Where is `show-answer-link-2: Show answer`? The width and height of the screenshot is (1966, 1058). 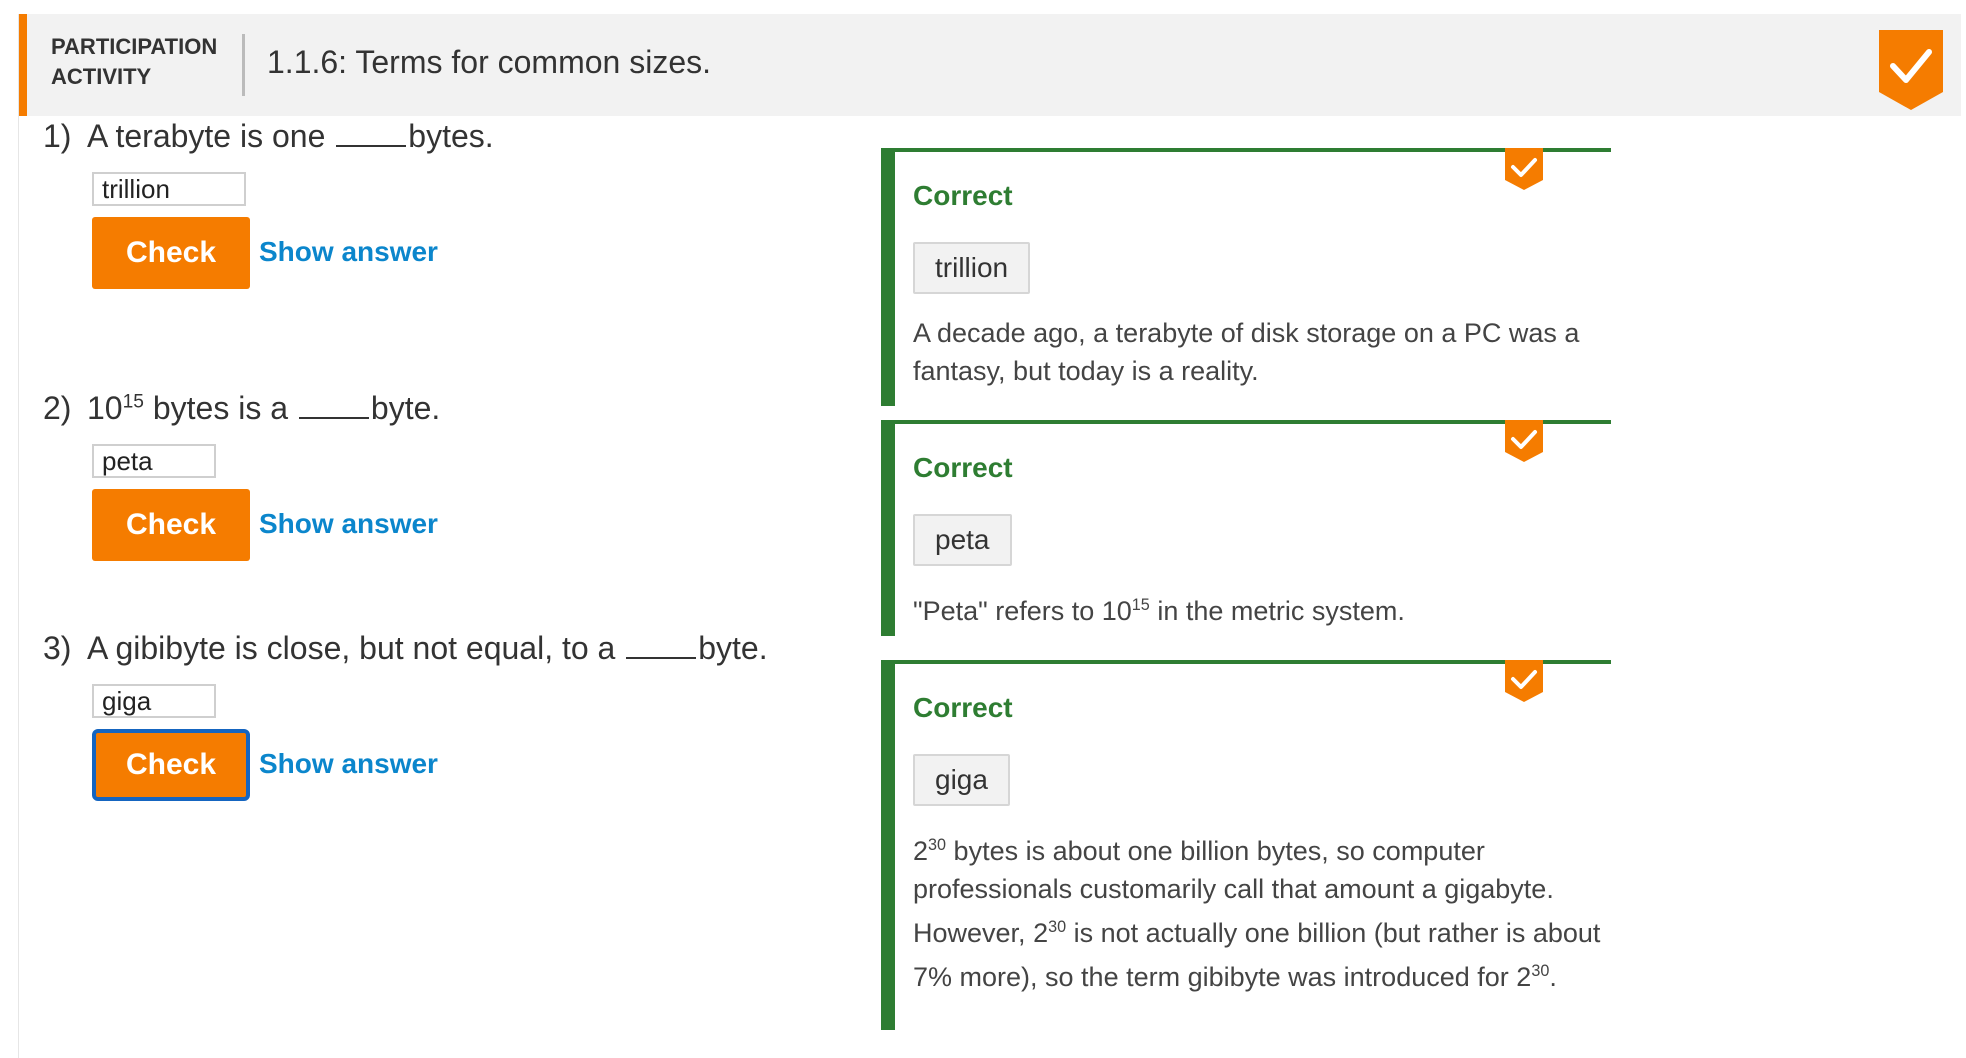 show-answer-link-2: Show answer is located at coordinates (348, 524).